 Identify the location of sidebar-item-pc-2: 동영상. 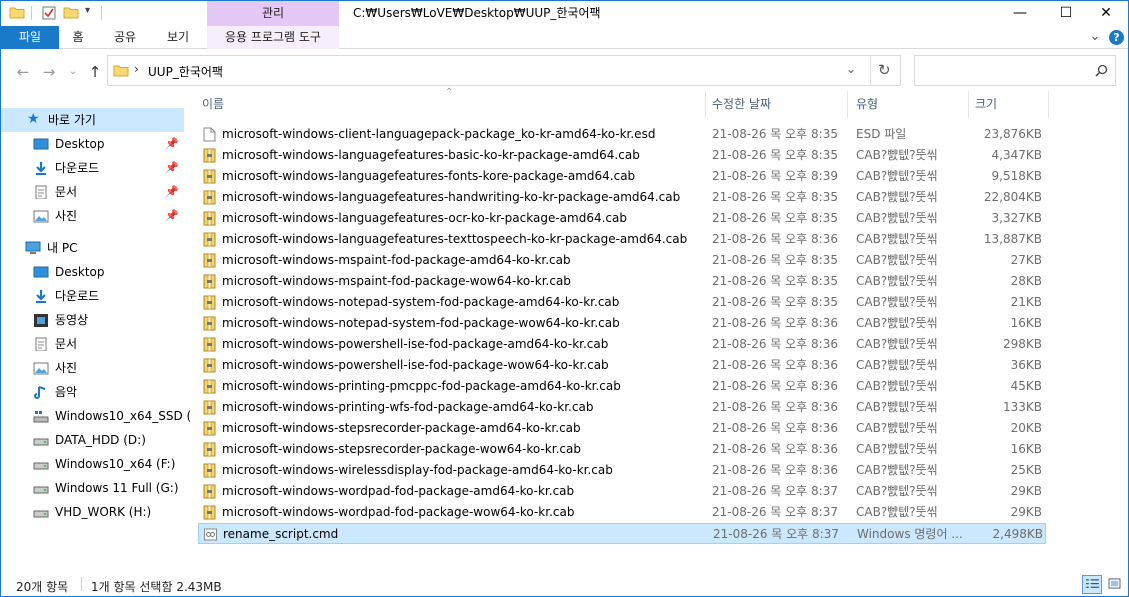
(92, 320).